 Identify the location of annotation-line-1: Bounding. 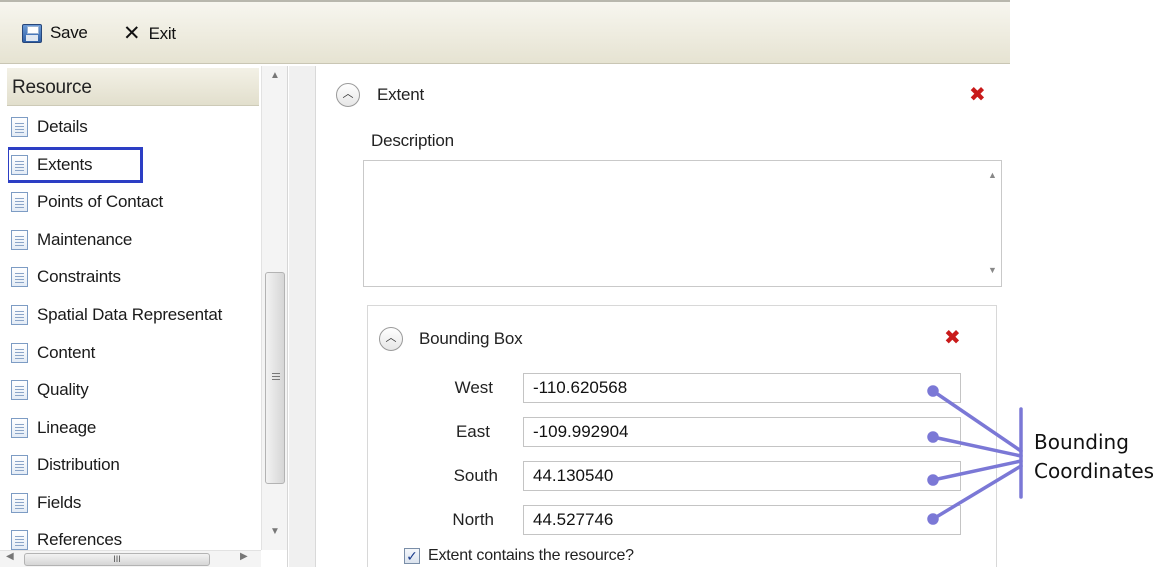
(1081, 442).